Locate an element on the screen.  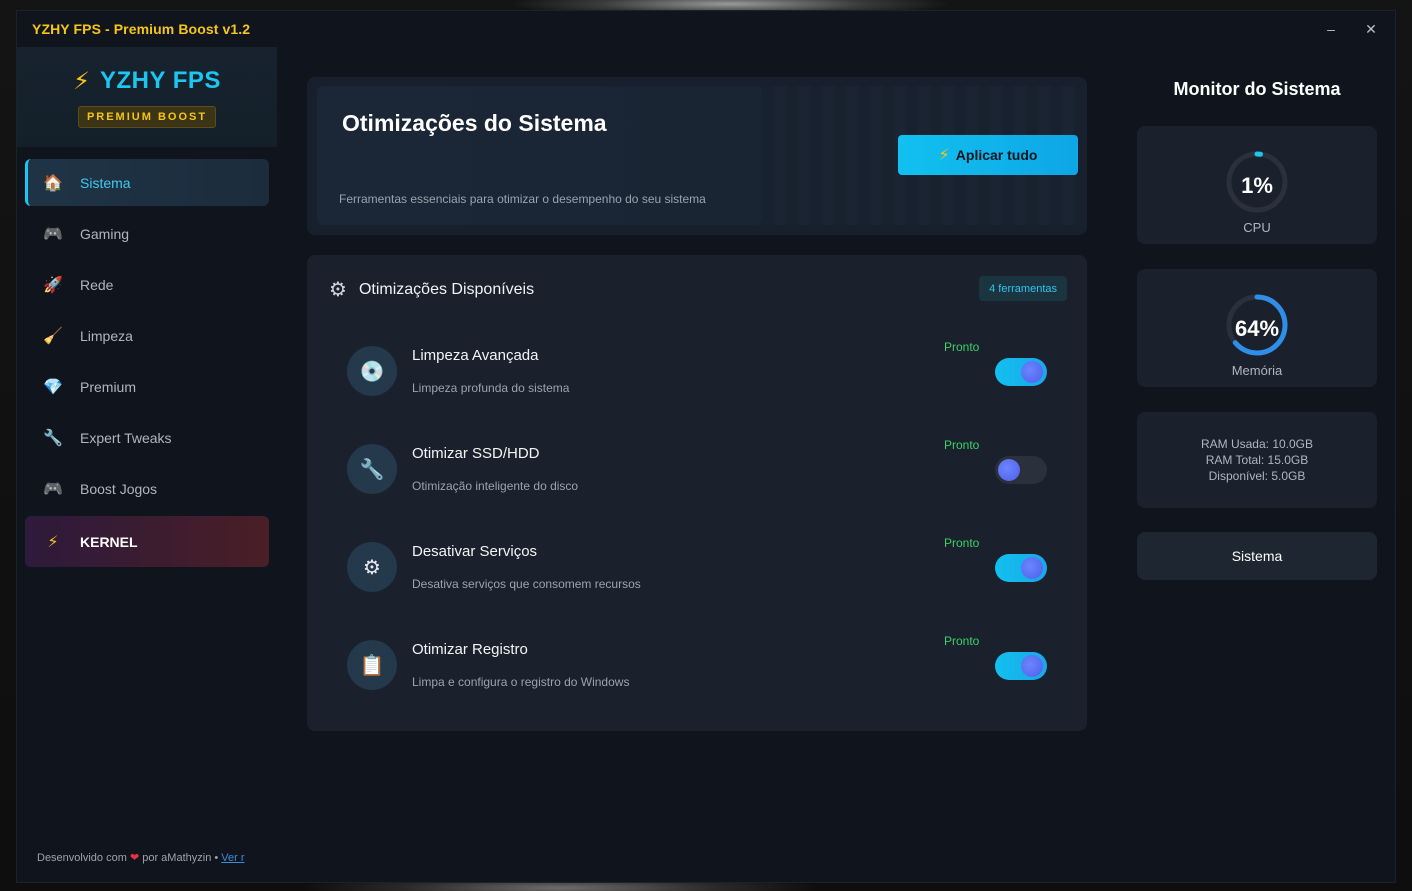
sidebar-item-label: Premium is located at coordinates (108, 386).